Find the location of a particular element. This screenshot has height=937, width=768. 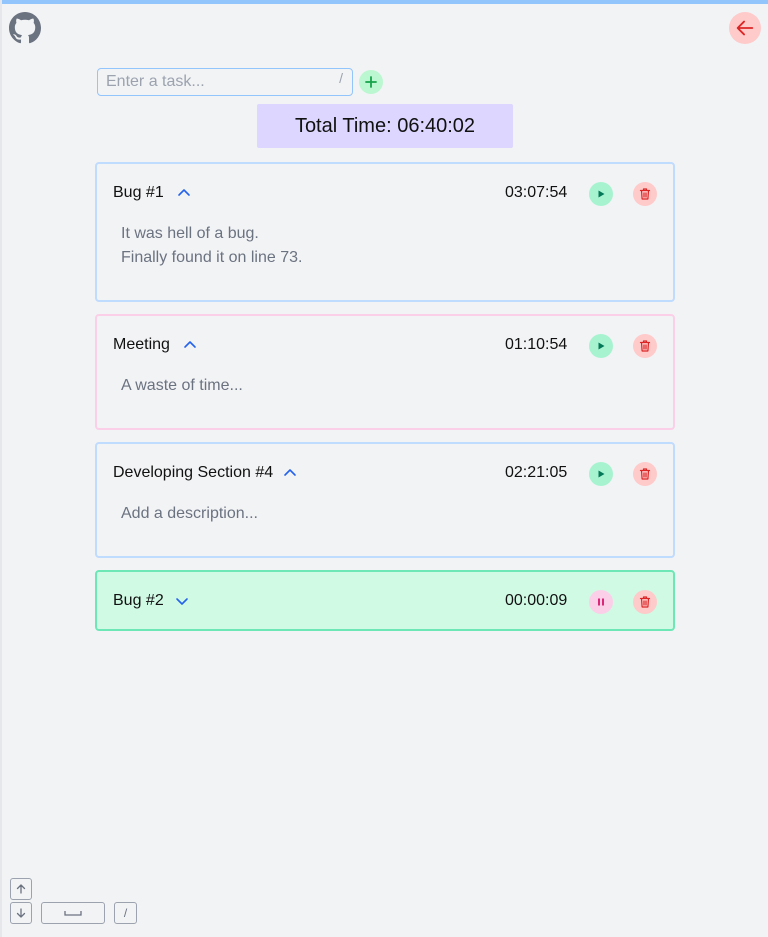

task-timer: 00:00:09 is located at coordinates (536, 600).